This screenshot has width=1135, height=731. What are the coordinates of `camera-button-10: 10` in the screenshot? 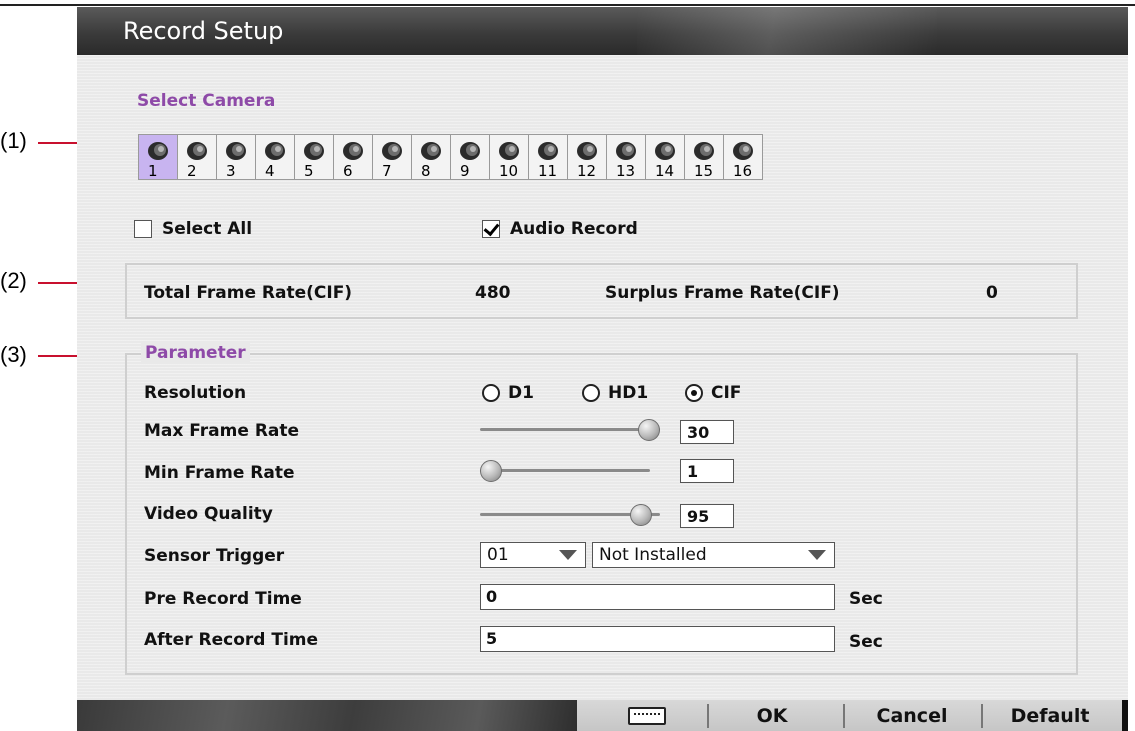 It's located at (509, 157).